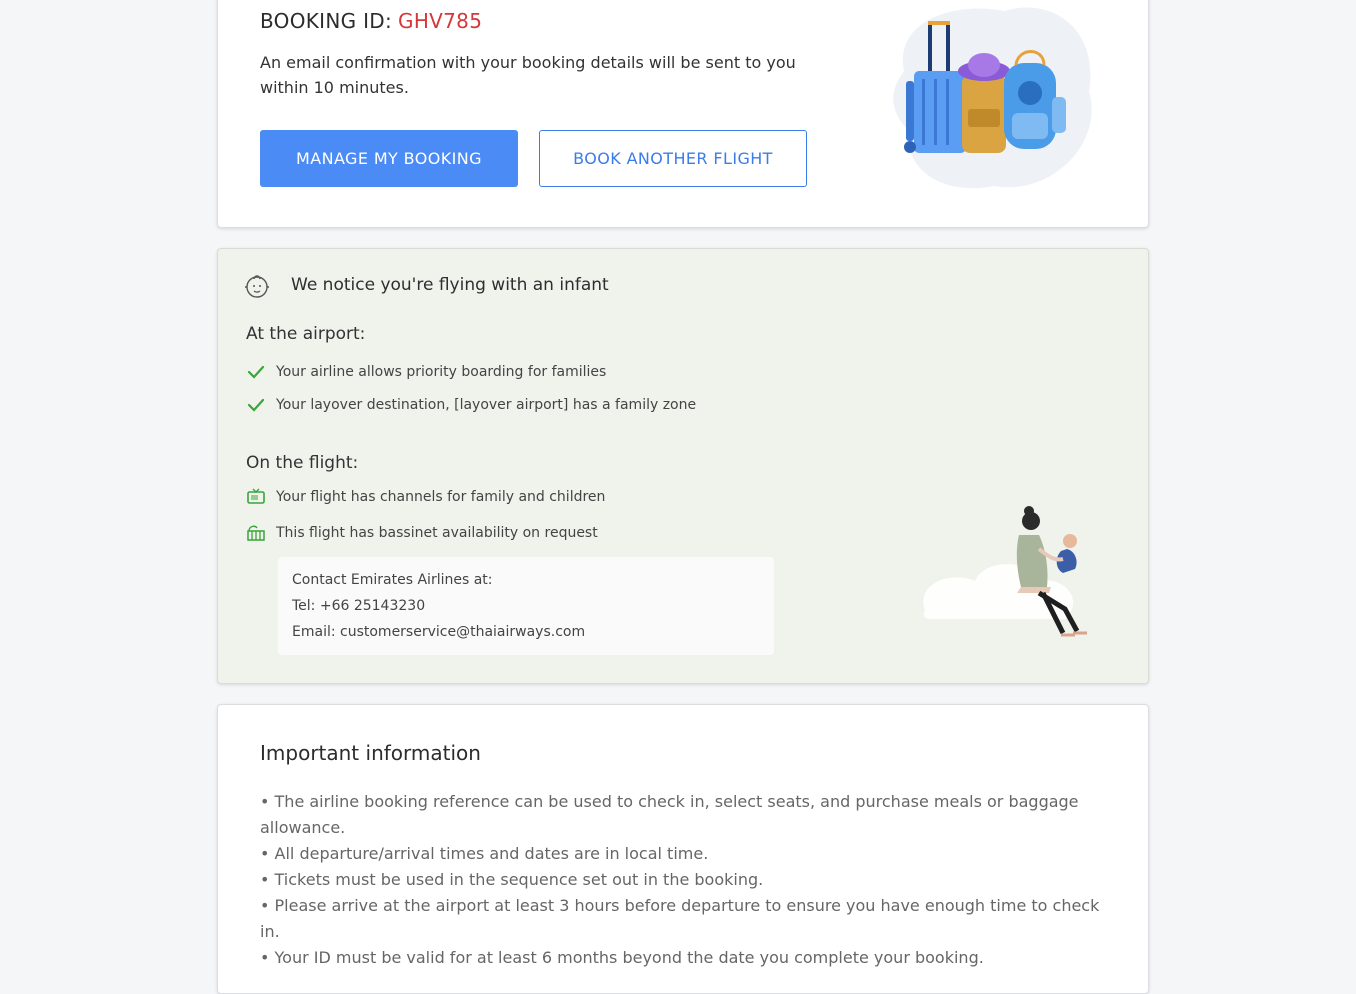  Describe the element at coordinates (1005, 571) in the screenshot. I see `mother-infant-illustration` at that location.